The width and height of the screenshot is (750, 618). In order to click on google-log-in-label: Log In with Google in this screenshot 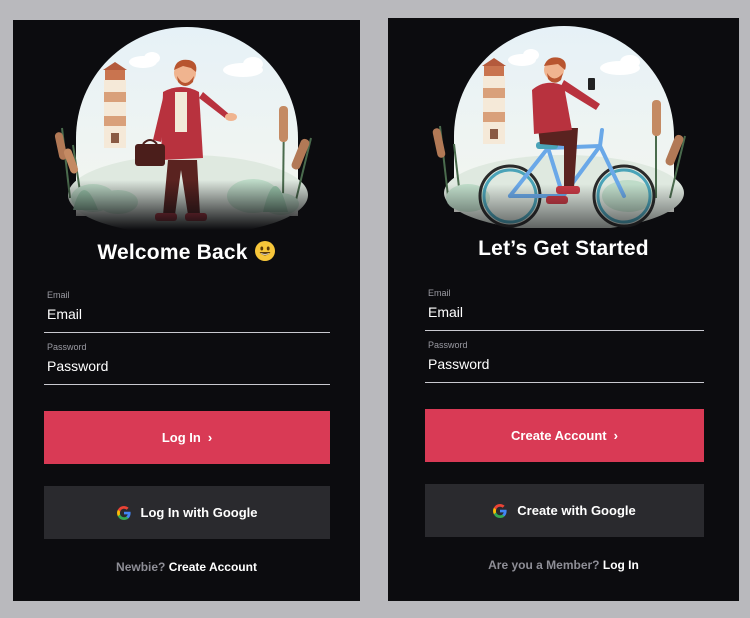, I will do `click(199, 512)`.